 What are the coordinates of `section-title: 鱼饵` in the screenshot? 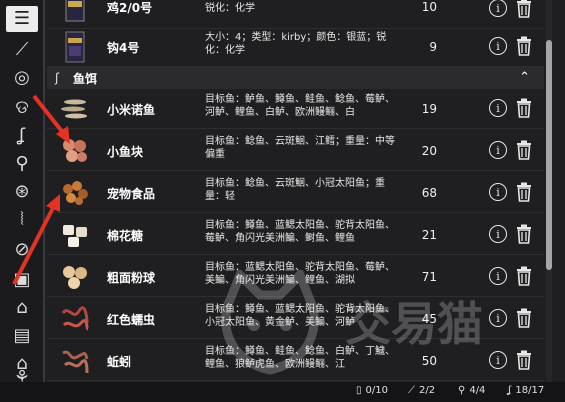 It's located at (85, 79).